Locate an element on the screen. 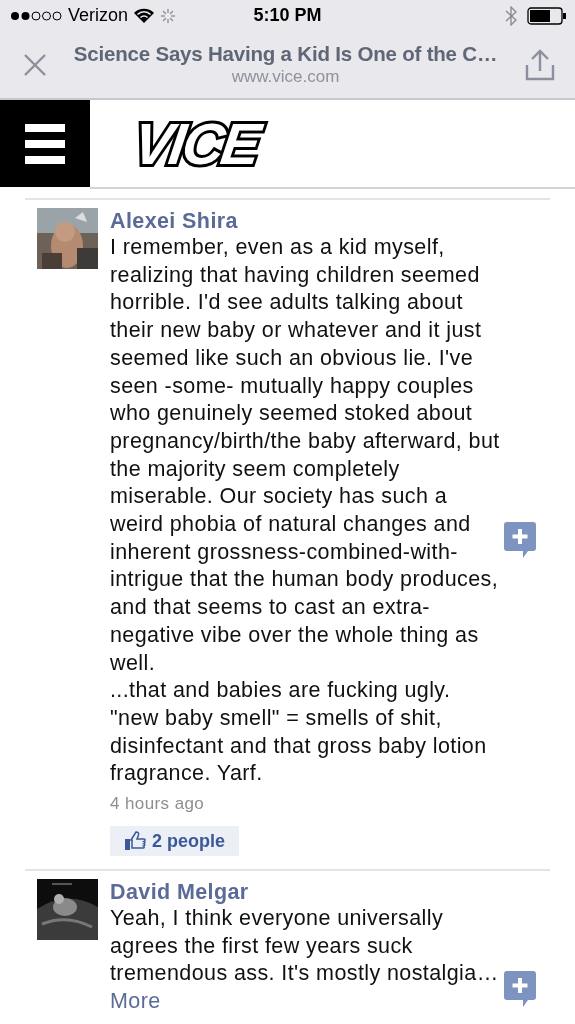 The height and width of the screenshot is (1024, 575). author-name: Alexei Shira is located at coordinates (306, 221).